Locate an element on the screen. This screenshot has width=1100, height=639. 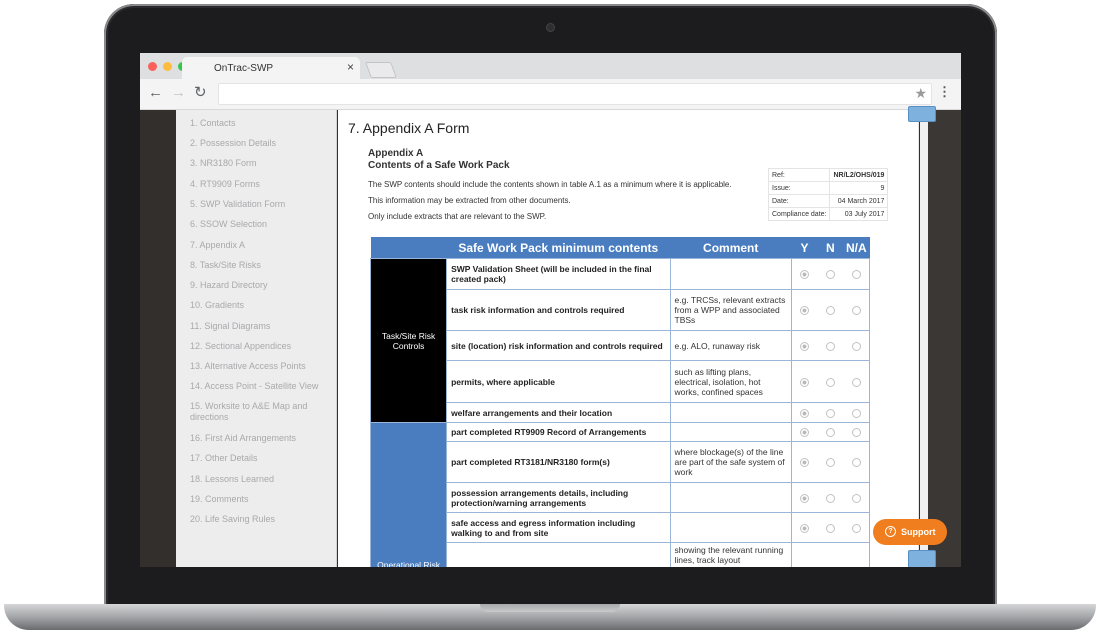
reference-label: Compliance date: is located at coordinates (799, 214).